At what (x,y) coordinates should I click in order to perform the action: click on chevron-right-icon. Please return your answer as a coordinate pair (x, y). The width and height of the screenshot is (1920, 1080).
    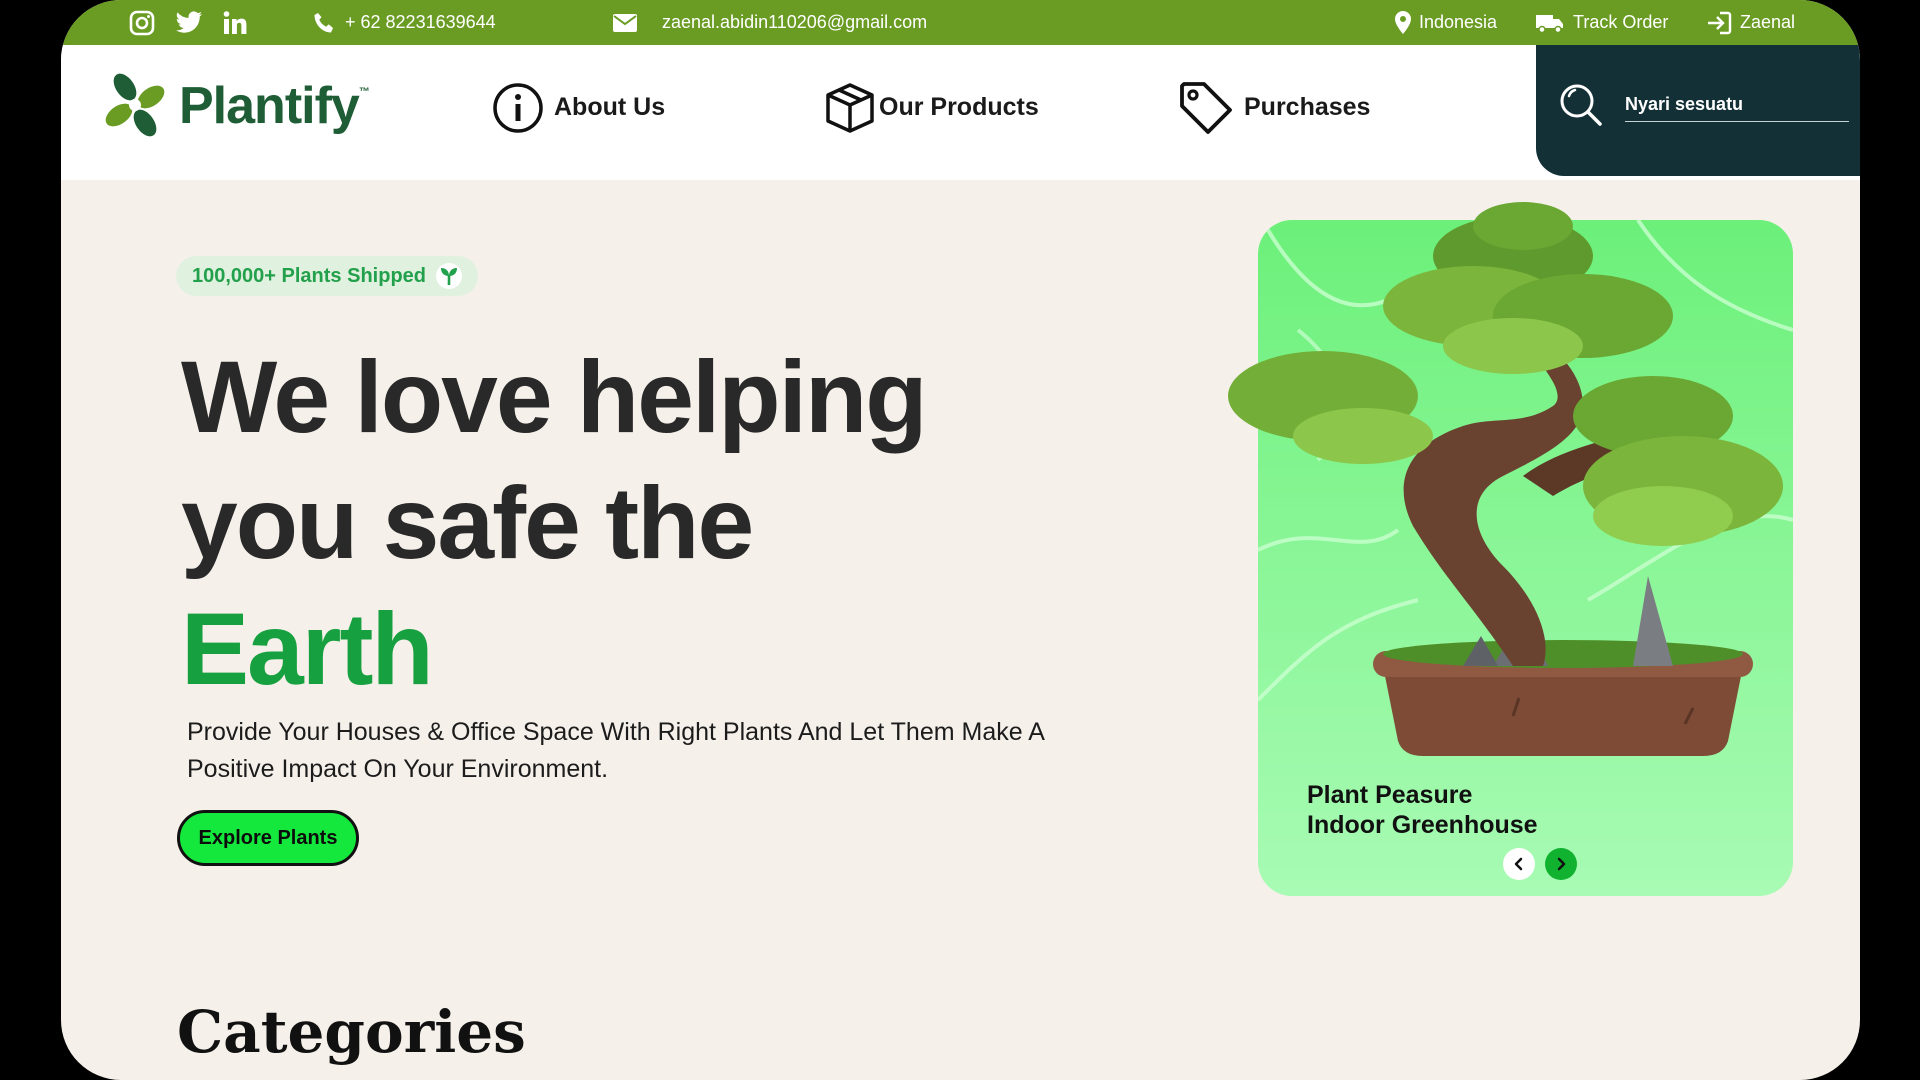
    Looking at the image, I should click on (1561, 864).